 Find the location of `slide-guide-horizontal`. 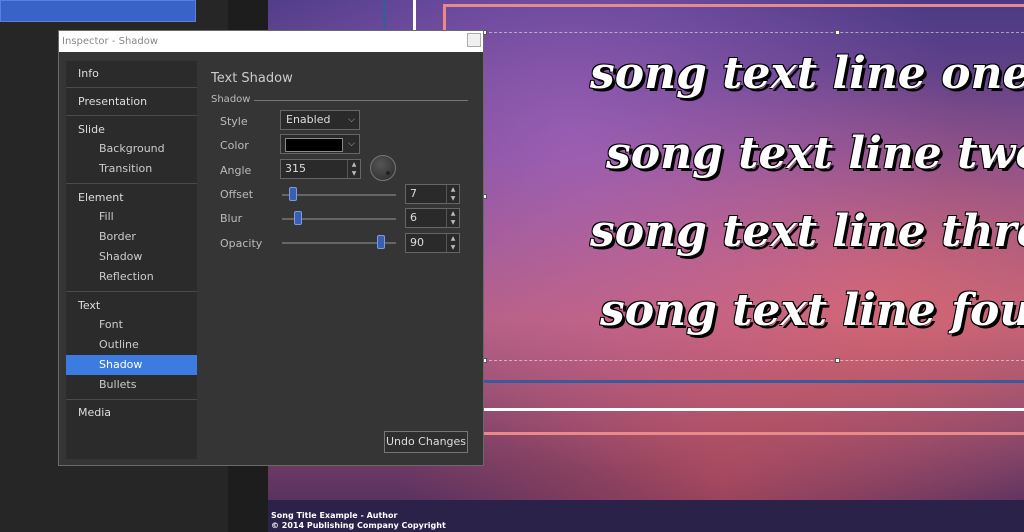

slide-guide-horizontal is located at coordinates (754, 381).